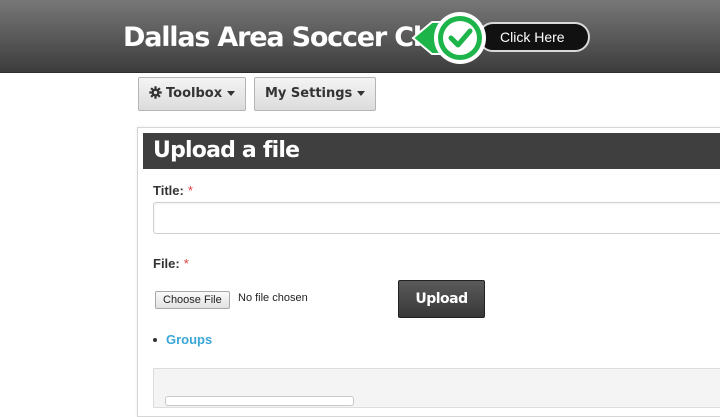 The height and width of the screenshot is (417, 720). What do you see at coordinates (436, 218) in the screenshot?
I see `title-input` at bounding box center [436, 218].